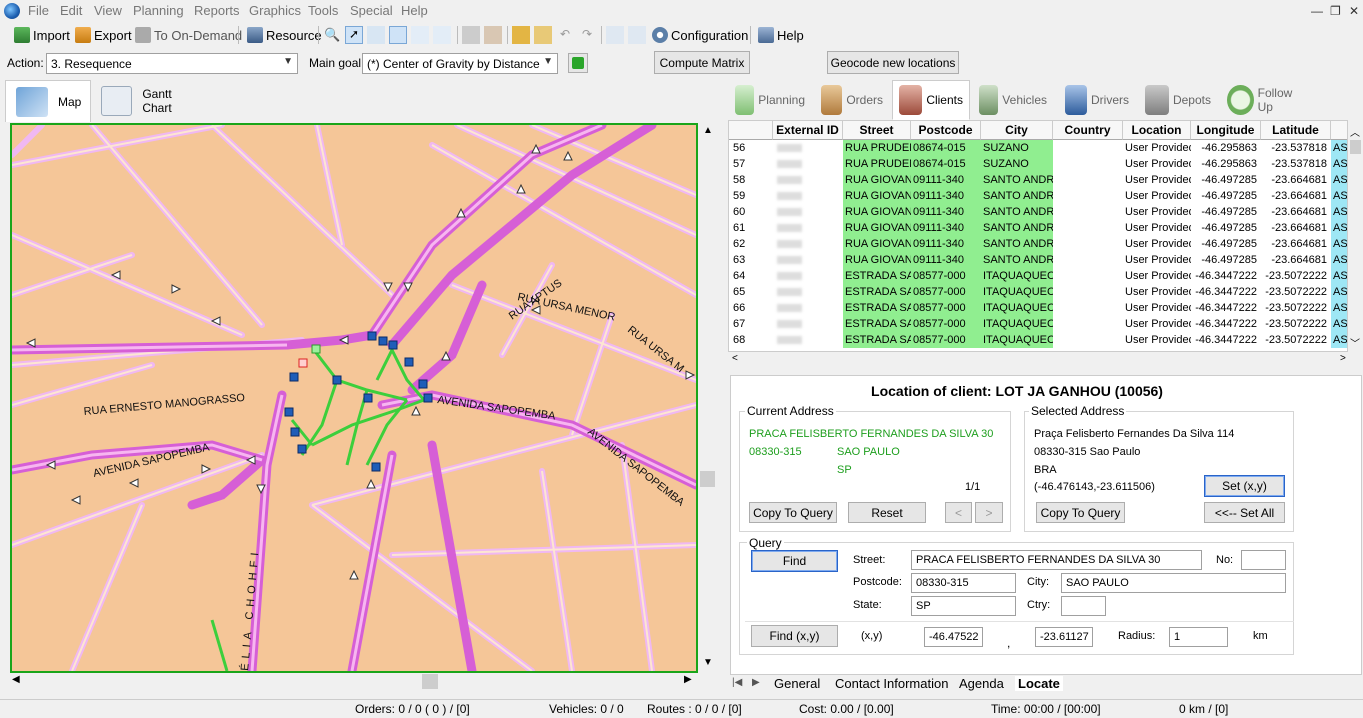 This screenshot has width=1363, height=718. Describe the element at coordinates (460, 63) in the screenshot. I see `main-goal-select: (*) Center of Gravity by Distance ▼` at that location.